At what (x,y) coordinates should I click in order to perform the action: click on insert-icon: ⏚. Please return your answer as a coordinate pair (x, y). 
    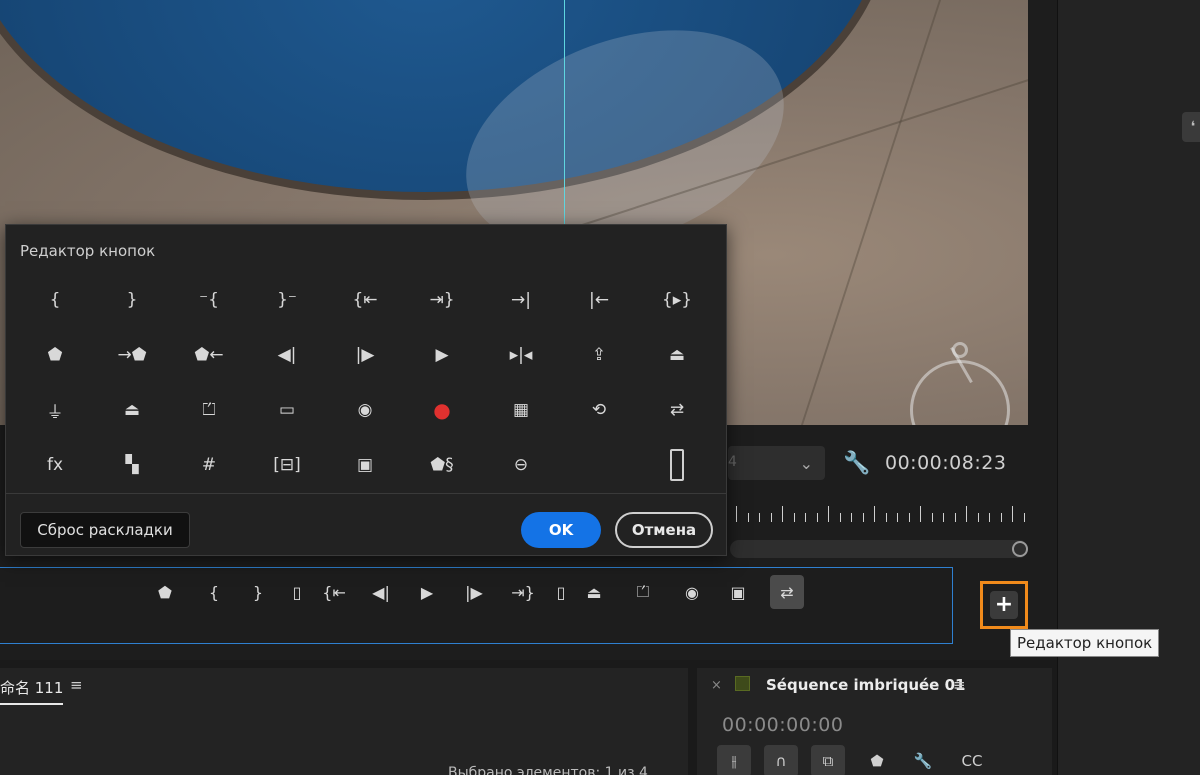
    Looking at the image, I should click on (55, 410).